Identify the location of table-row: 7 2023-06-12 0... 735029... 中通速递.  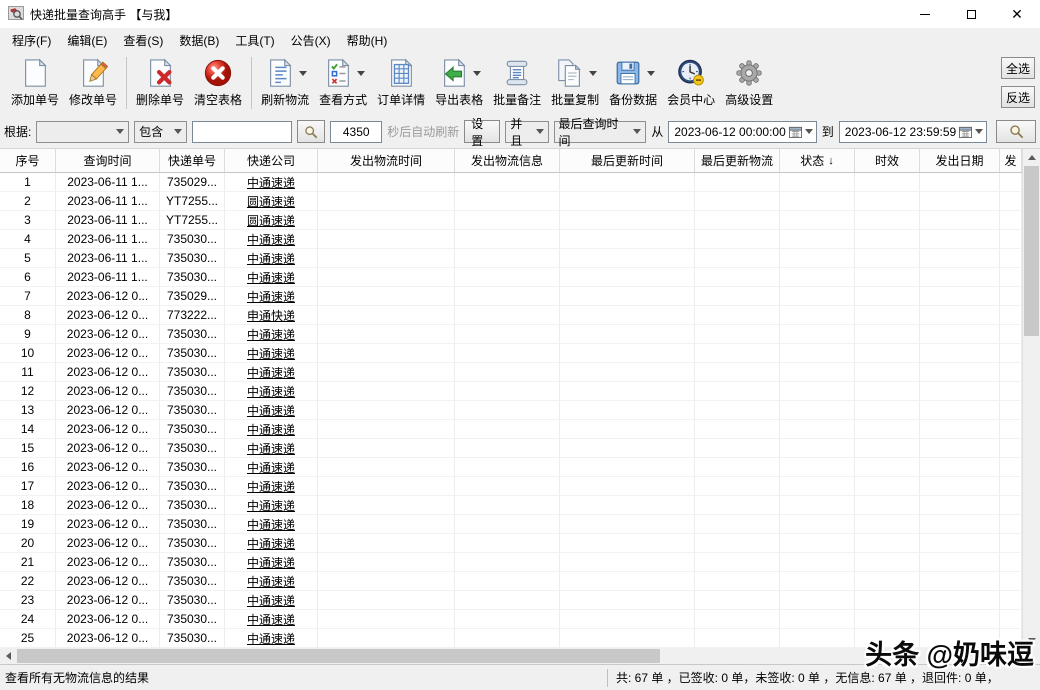
(511, 296).